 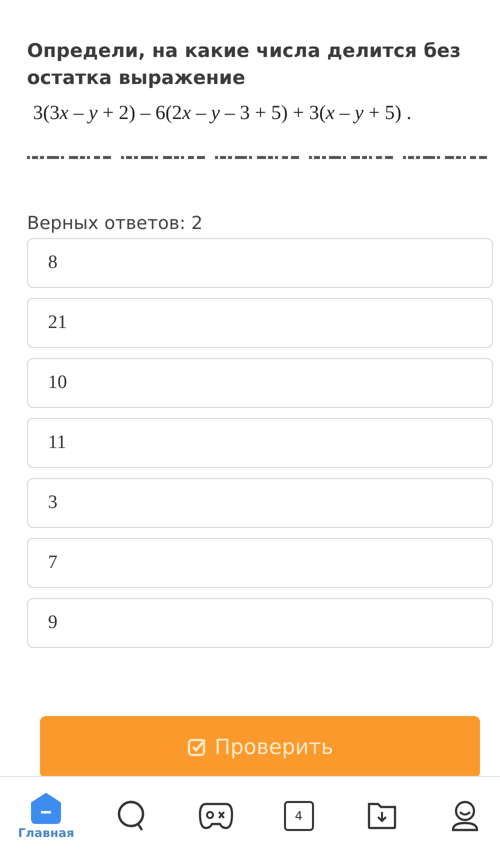 What do you see at coordinates (464, 816) in the screenshot?
I see `profile-icon` at bounding box center [464, 816].